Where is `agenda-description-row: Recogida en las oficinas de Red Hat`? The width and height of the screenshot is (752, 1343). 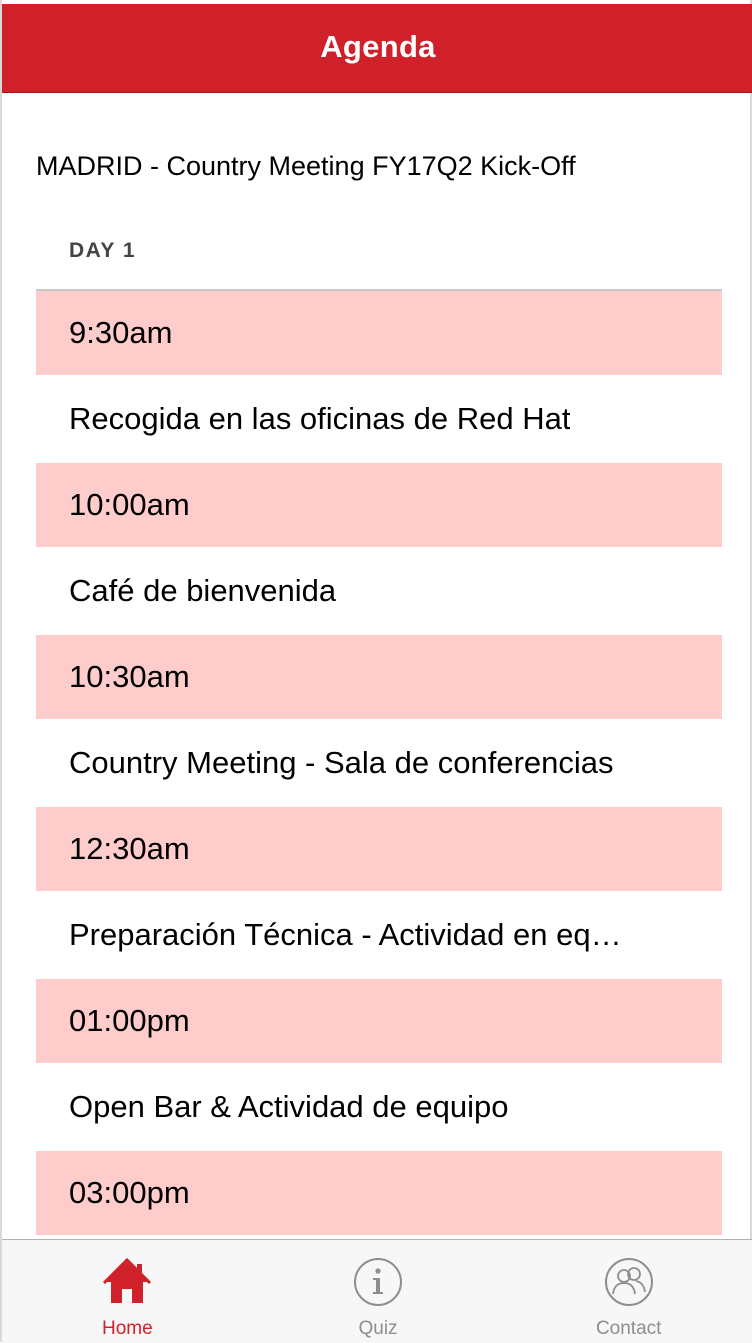
agenda-description-row: Recogida en las oficinas de Red Hat is located at coordinates (379, 419).